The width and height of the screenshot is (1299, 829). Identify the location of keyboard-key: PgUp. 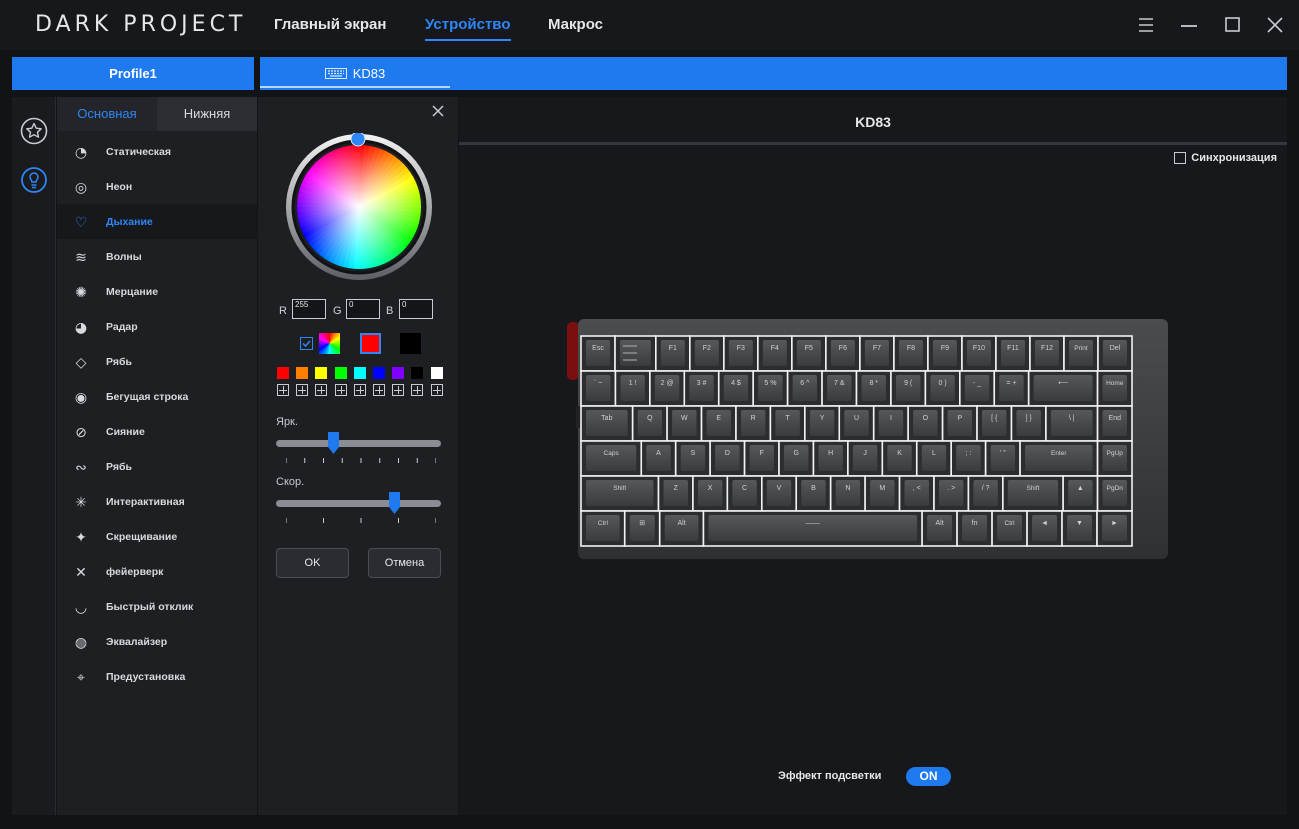
(1114, 458).